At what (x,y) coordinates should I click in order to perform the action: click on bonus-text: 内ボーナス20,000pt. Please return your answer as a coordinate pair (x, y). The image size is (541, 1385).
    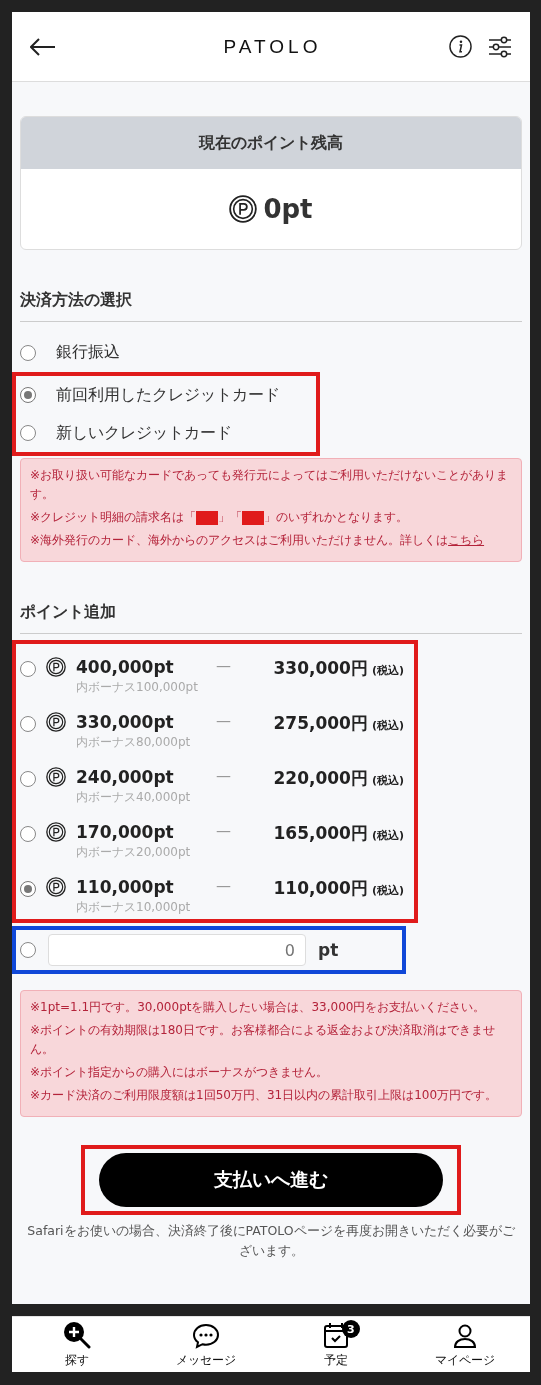
    Looking at the image, I should click on (134, 852).